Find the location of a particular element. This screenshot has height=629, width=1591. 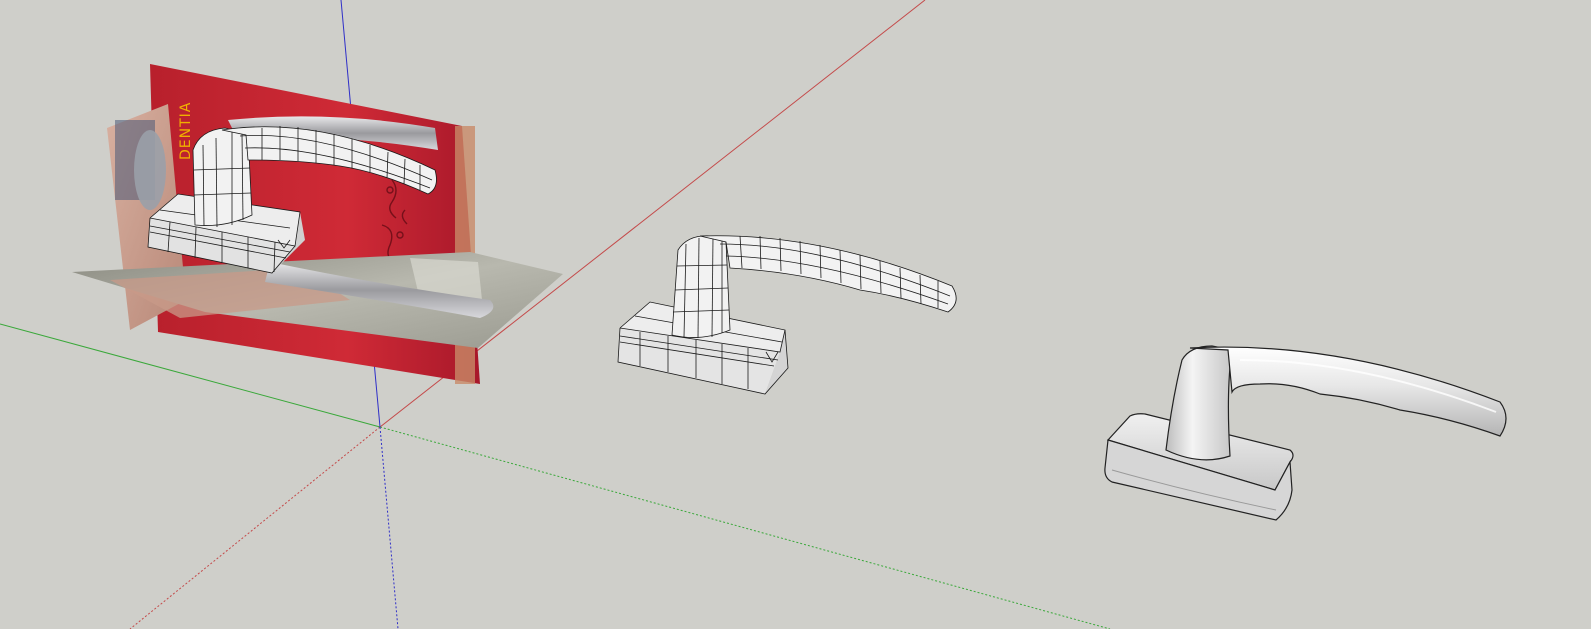

blue-axis-negative is located at coordinates (389, 527).